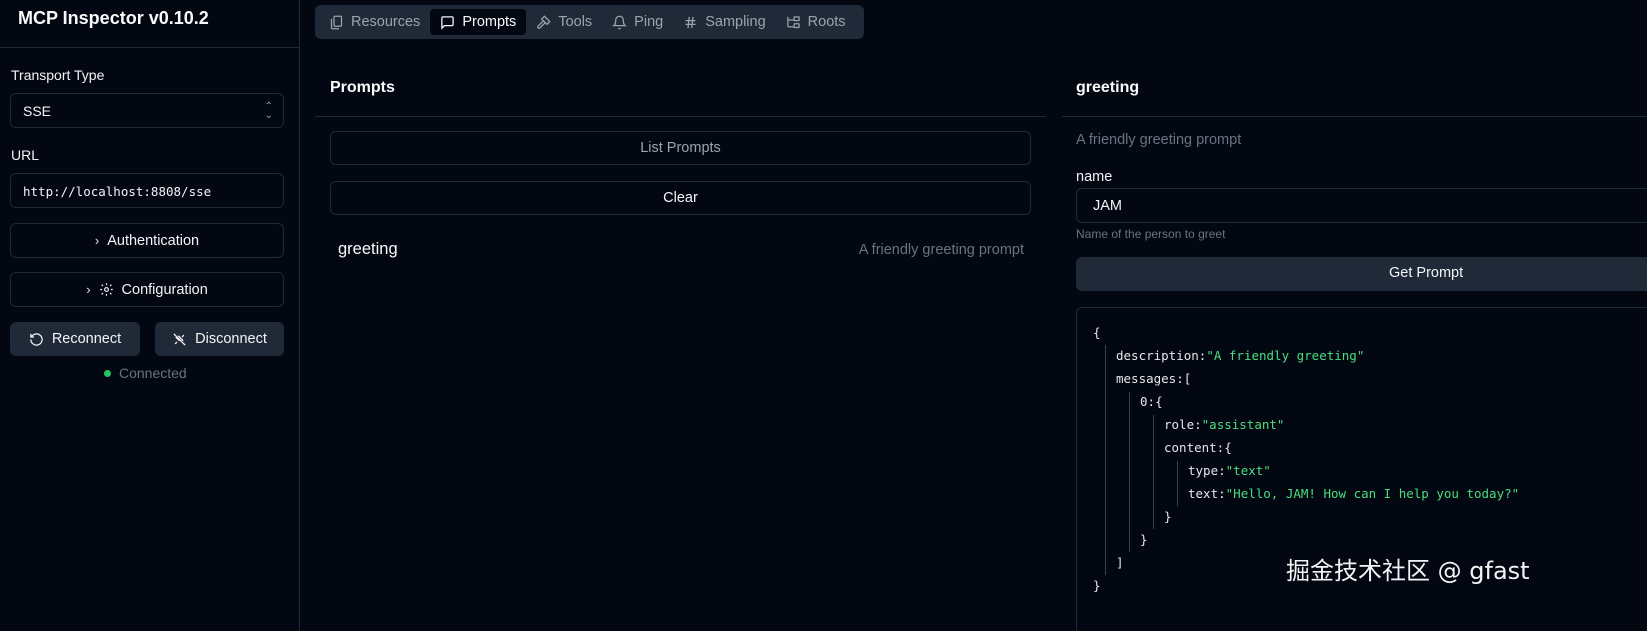  What do you see at coordinates (1354, 116) in the screenshot?
I see `detail-panel-divider` at bounding box center [1354, 116].